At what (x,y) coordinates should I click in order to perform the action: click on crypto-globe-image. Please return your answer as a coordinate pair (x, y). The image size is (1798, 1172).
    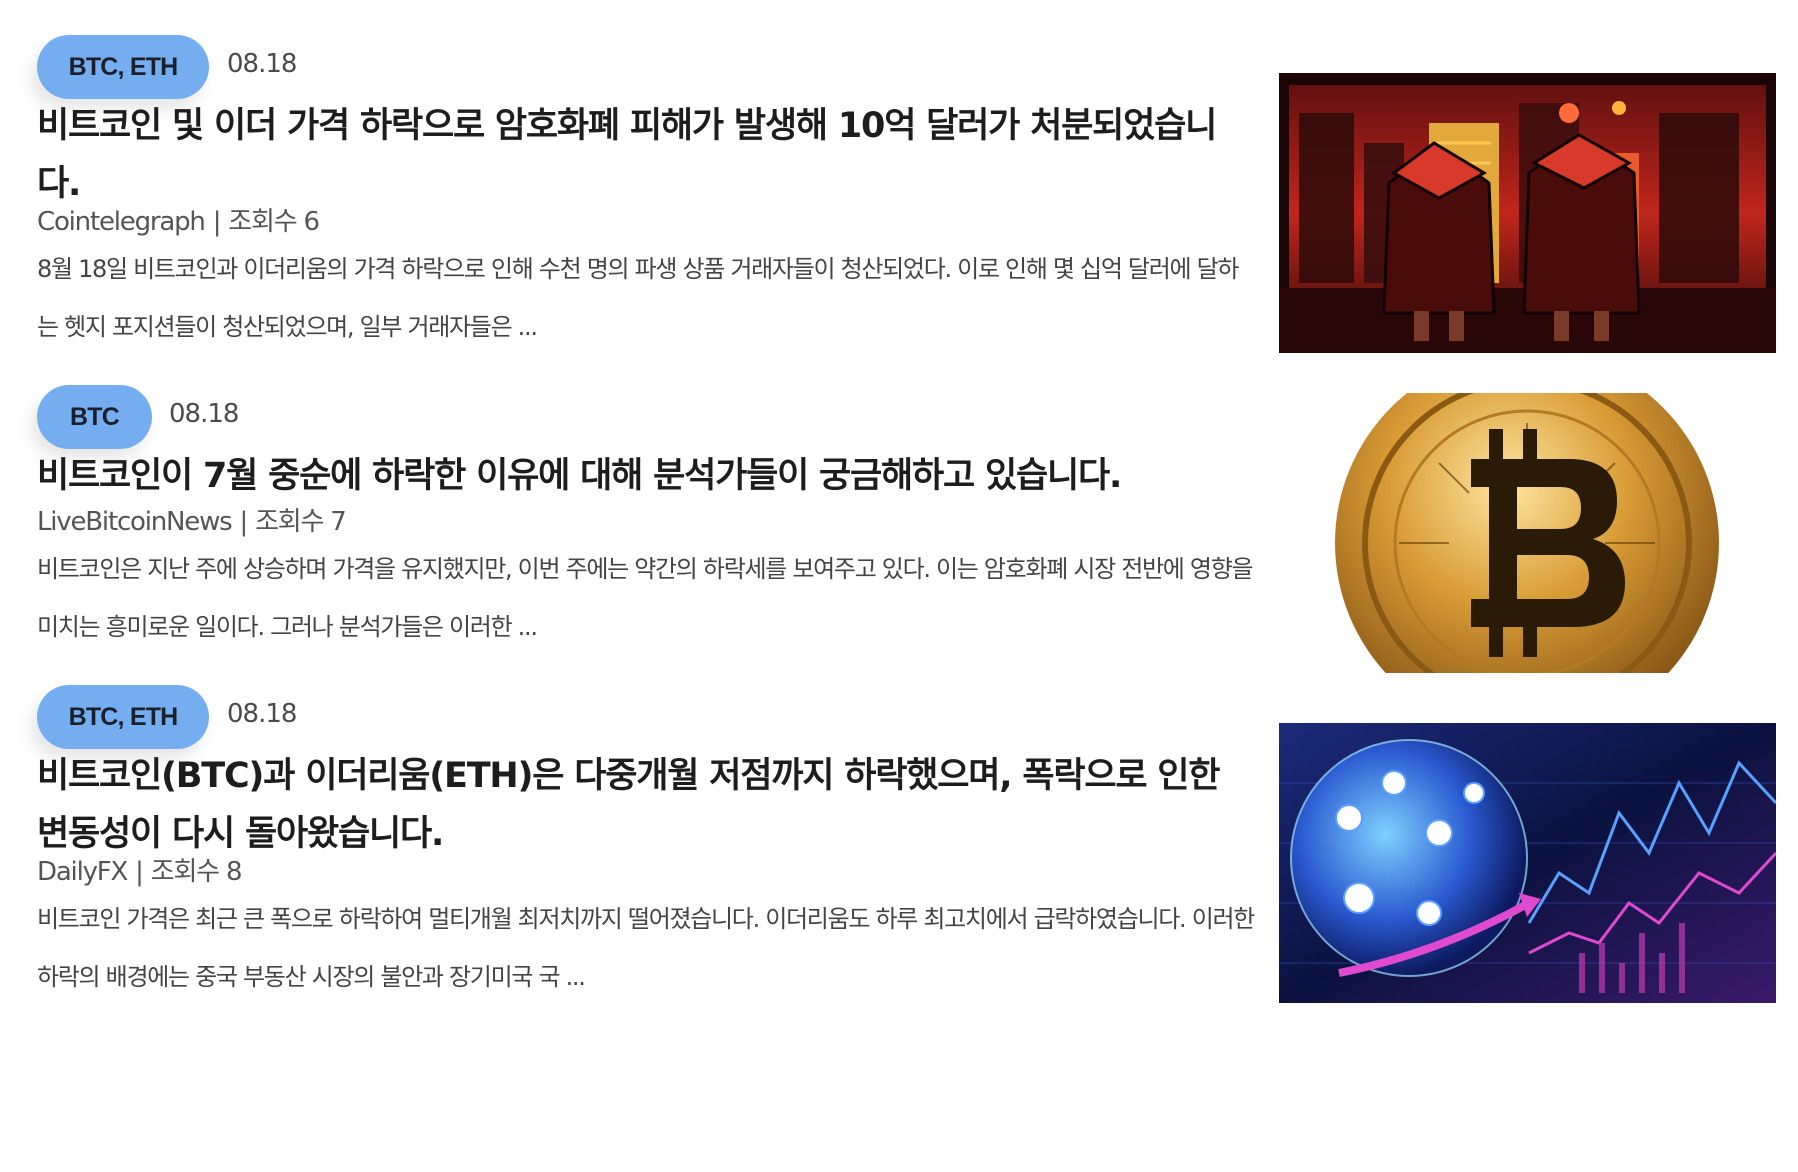
    Looking at the image, I should click on (1527, 863).